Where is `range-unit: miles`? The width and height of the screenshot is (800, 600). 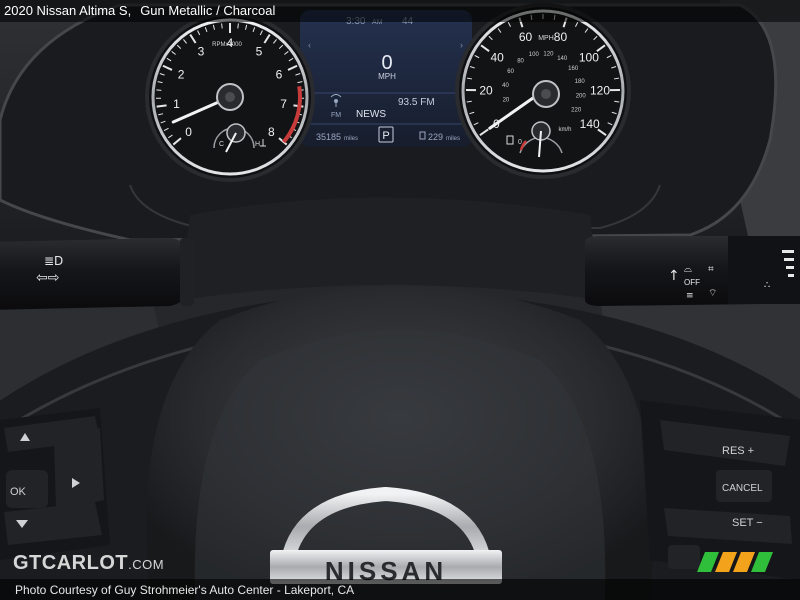
range-unit: miles is located at coordinates (453, 139).